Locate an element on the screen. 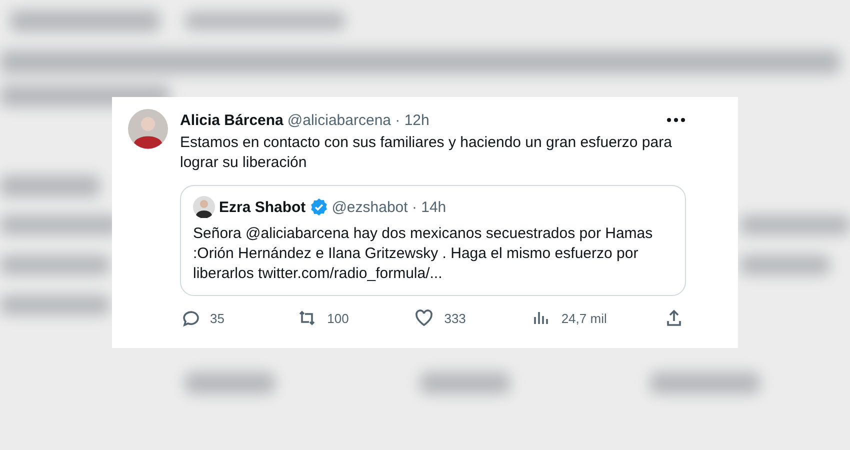 Image resolution: width=850 pixels, height=450 pixels. more-icon is located at coordinates (676, 120).